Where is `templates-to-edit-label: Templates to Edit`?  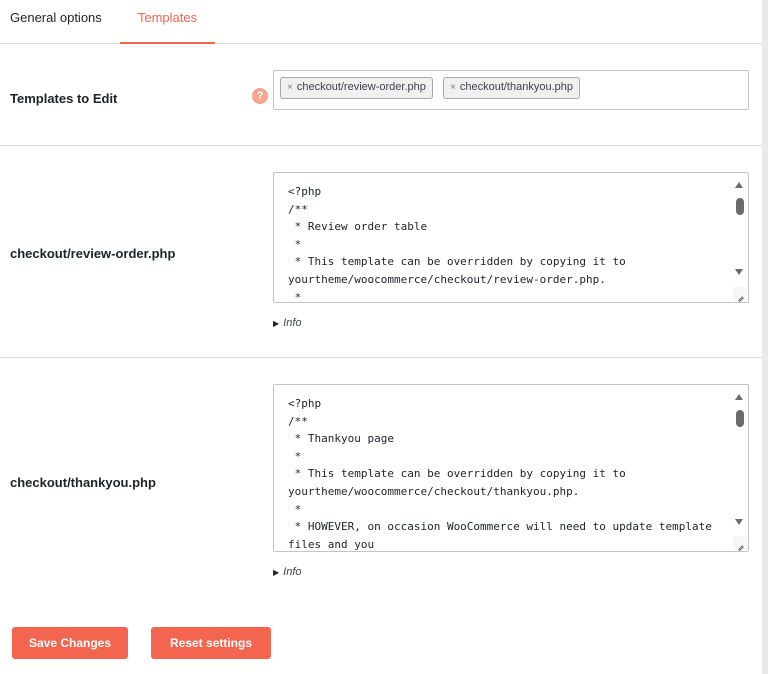
templates-to-edit-label: Templates to Edit is located at coordinates (64, 98).